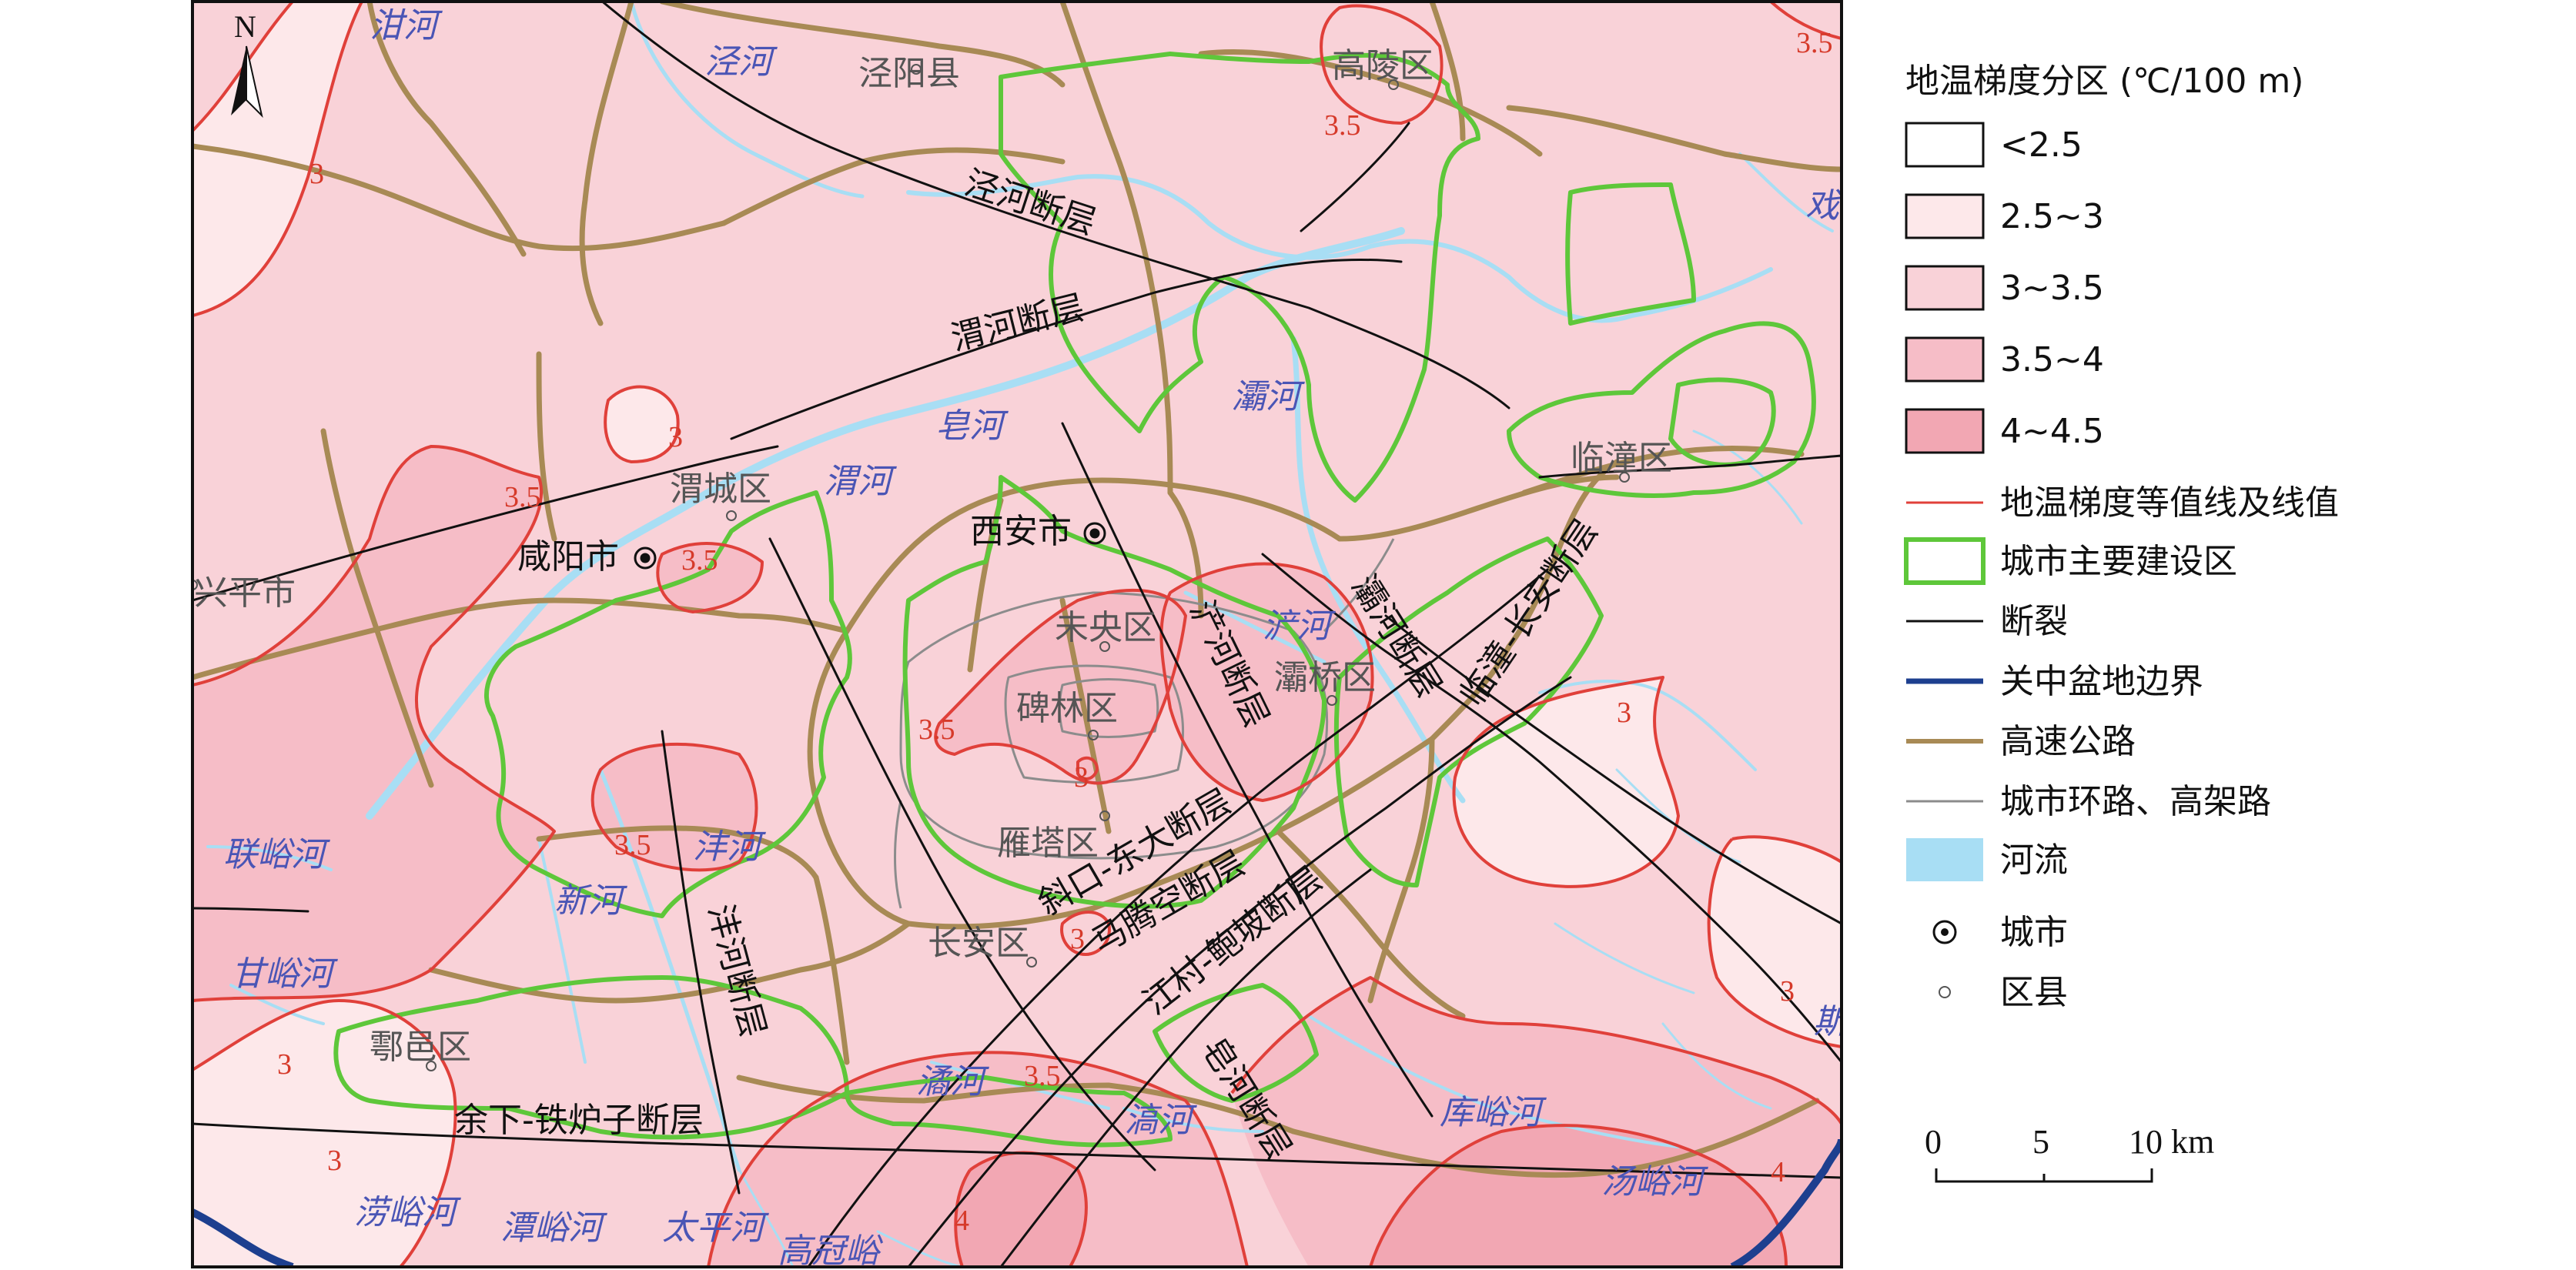 The image size is (2576, 1270). Describe the element at coordinates (1621, 458) in the screenshot. I see `place-label: 临潼区` at that location.